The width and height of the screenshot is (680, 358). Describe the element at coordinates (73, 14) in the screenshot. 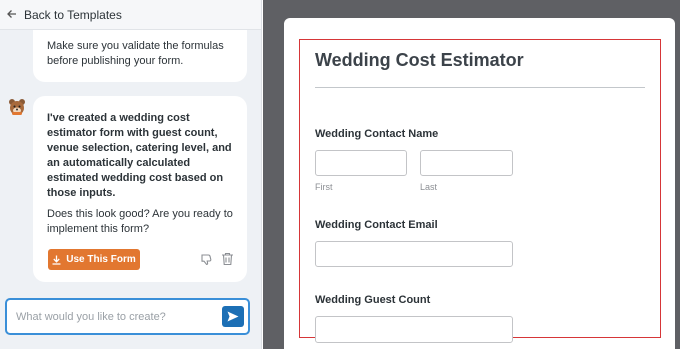

I see `back-to-templates-label: Back to Templates` at that location.